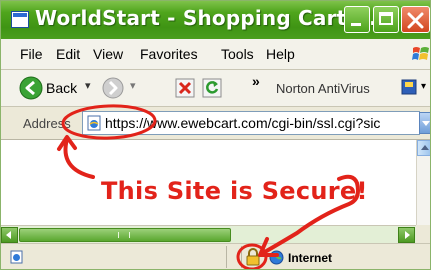 The image size is (431, 270). What do you see at coordinates (31, 54) in the screenshot?
I see `menu-file: File` at bounding box center [31, 54].